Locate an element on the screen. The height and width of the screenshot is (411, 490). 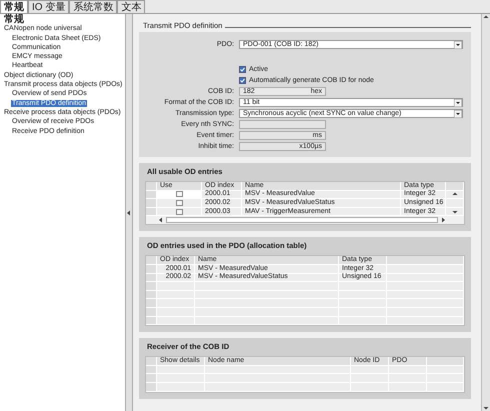
input-field is located at coordinates (282, 124).